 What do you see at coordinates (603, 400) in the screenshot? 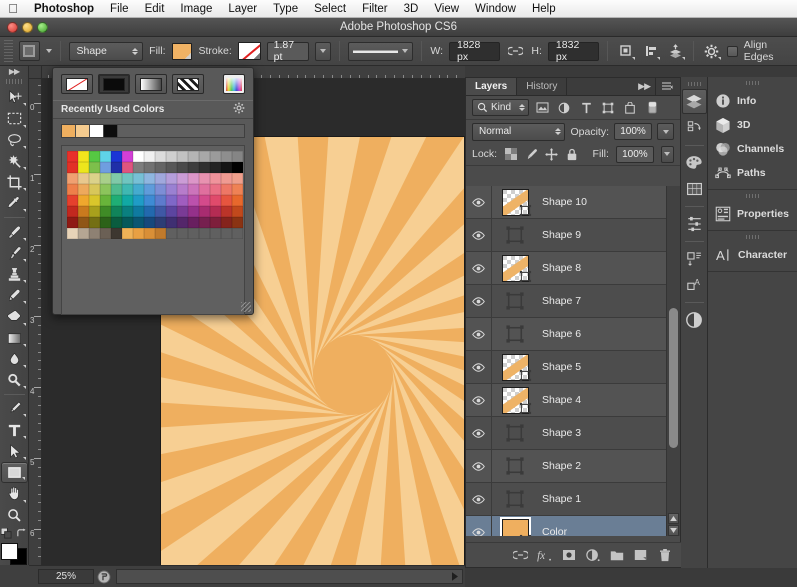
I see `layer-name: Shape 4` at bounding box center [603, 400].